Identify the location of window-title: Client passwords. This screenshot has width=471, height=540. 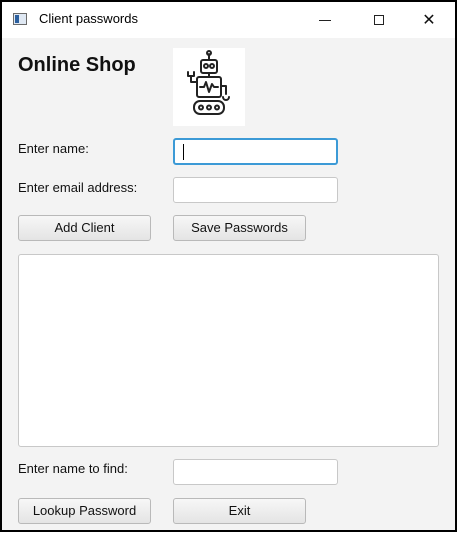
(88, 18).